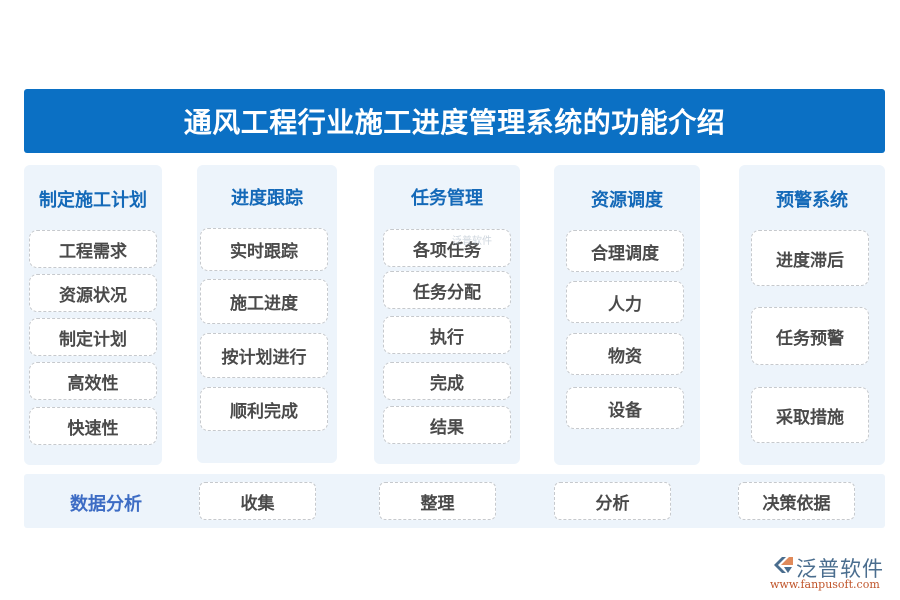 The height and width of the screenshot is (600, 900). What do you see at coordinates (625, 251) in the screenshot?
I see `feature-item: 合理调度` at bounding box center [625, 251].